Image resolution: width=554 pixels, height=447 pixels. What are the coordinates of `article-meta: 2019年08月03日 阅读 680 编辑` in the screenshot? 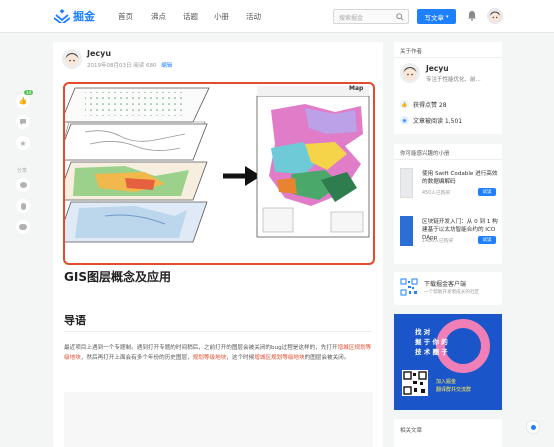 It's located at (129, 65).